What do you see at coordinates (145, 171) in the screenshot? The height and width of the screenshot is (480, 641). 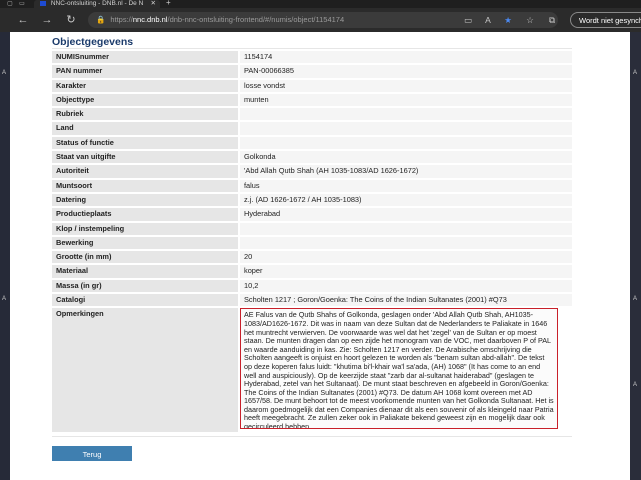 I see `field-label: Autoriteit` at bounding box center [145, 171].